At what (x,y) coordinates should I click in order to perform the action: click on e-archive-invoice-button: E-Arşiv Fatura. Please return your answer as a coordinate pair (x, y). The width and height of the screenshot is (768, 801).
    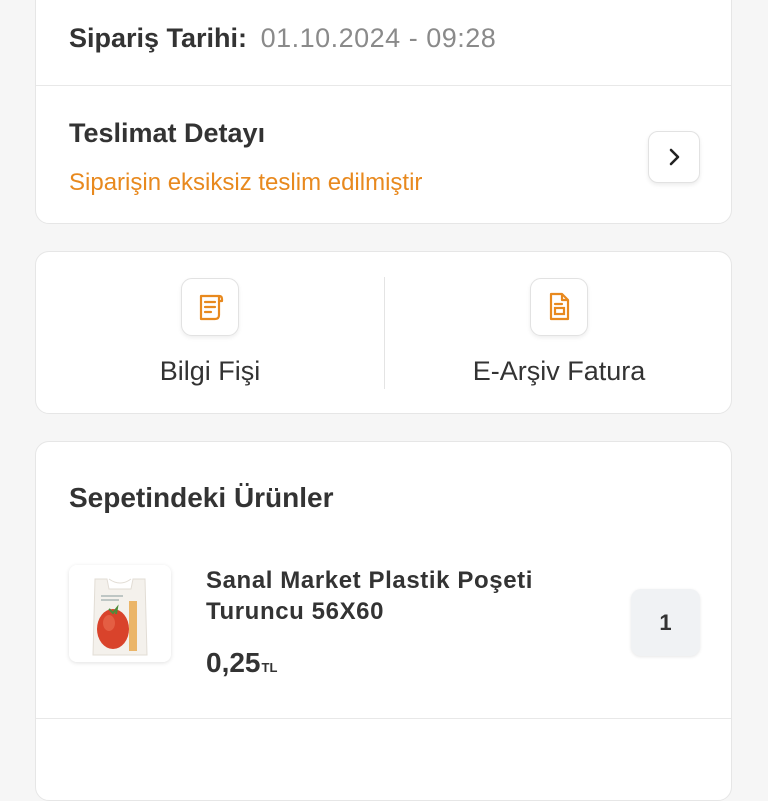
    Looking at the image, I should click on (558, 332).